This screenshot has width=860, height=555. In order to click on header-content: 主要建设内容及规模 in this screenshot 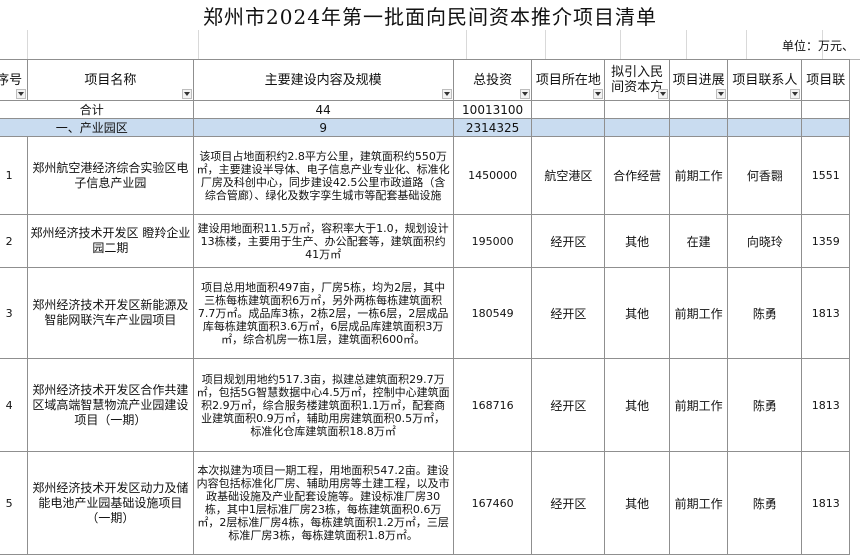, I will do `click(323, 80)`.